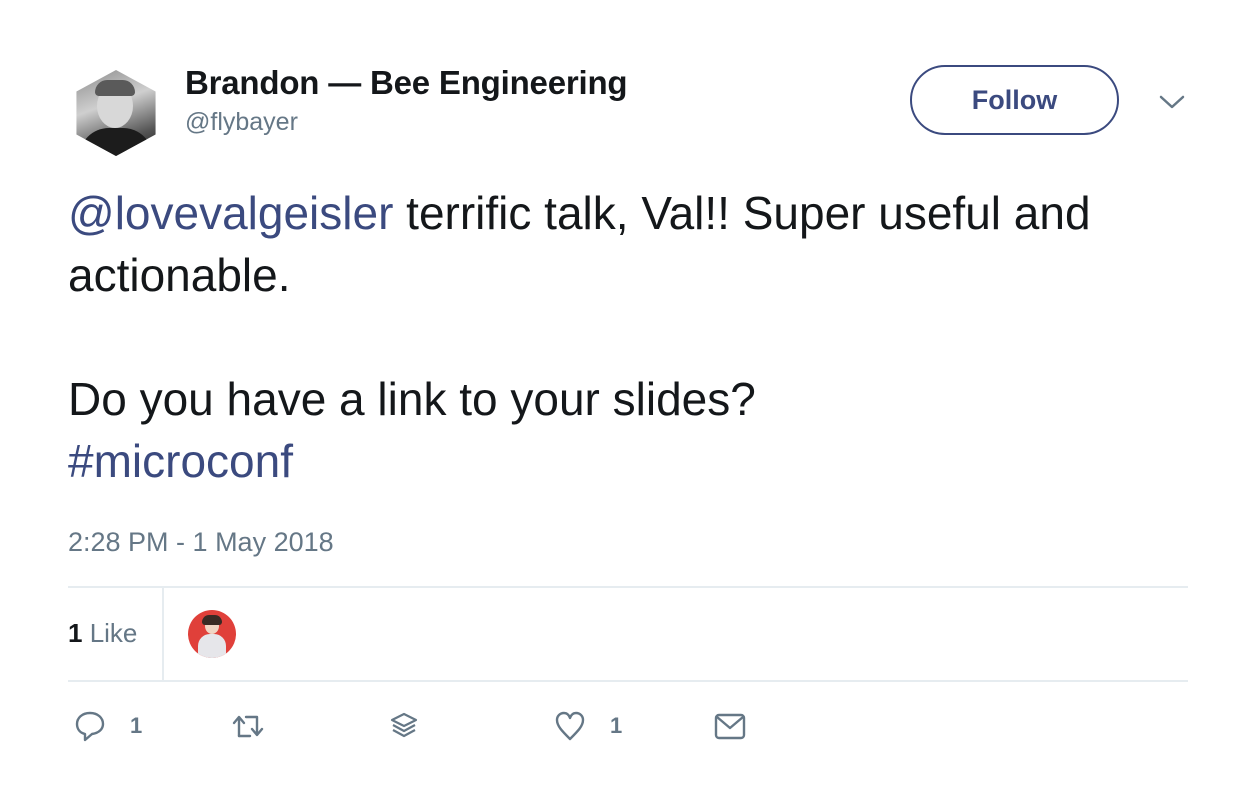  What do you see at coordinates (638, 461) in the screenshot?
I see `hashtag-link: #microconf` at bounding box center [638, 461].